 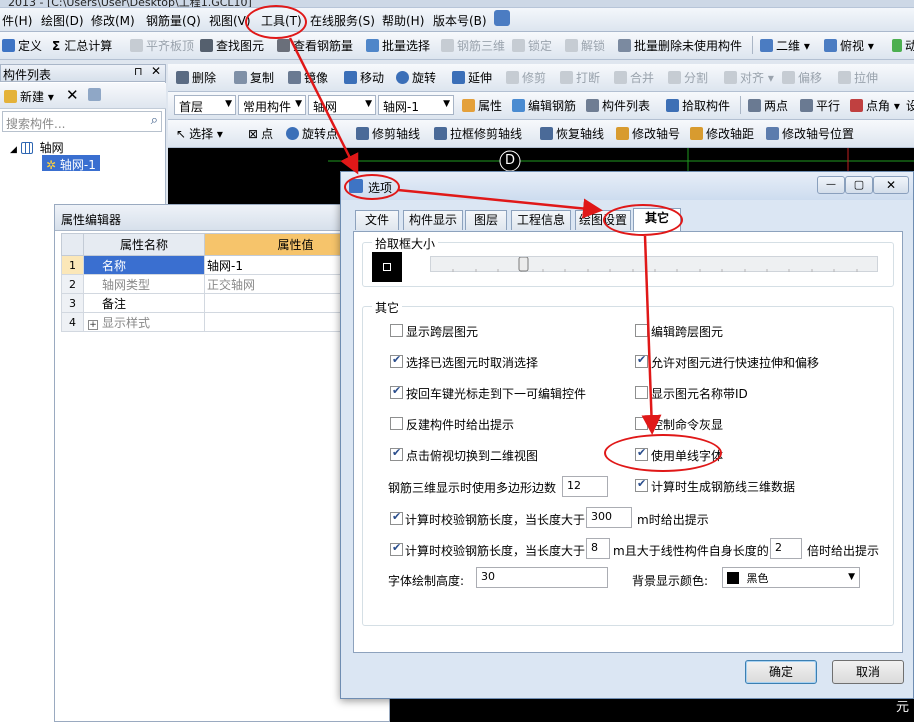 I want to click on summary-calc-button: Σ 汇总计算, so click(x=82, y=45).